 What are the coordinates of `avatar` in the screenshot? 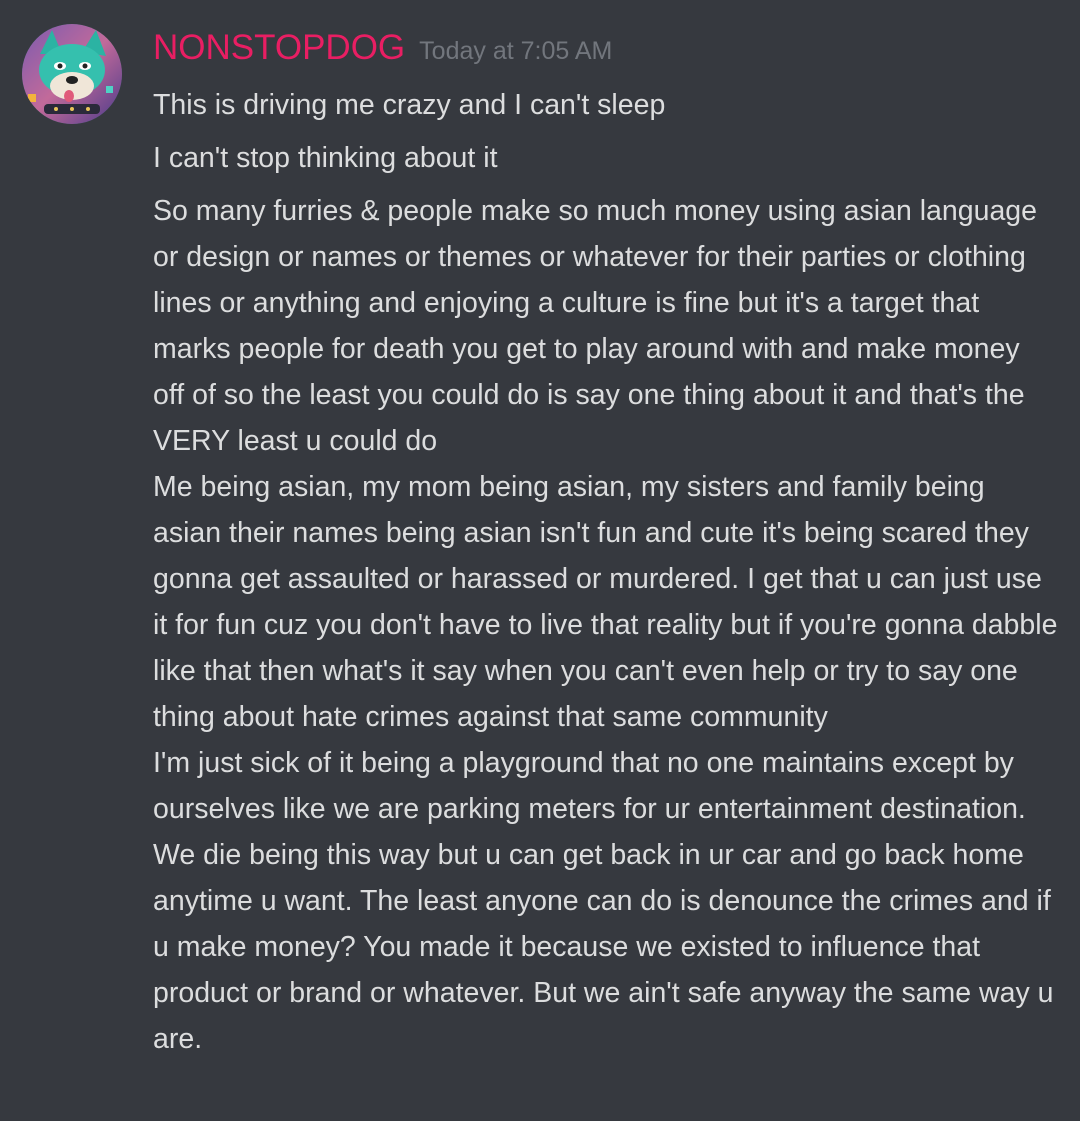 It's located at (72, 74).